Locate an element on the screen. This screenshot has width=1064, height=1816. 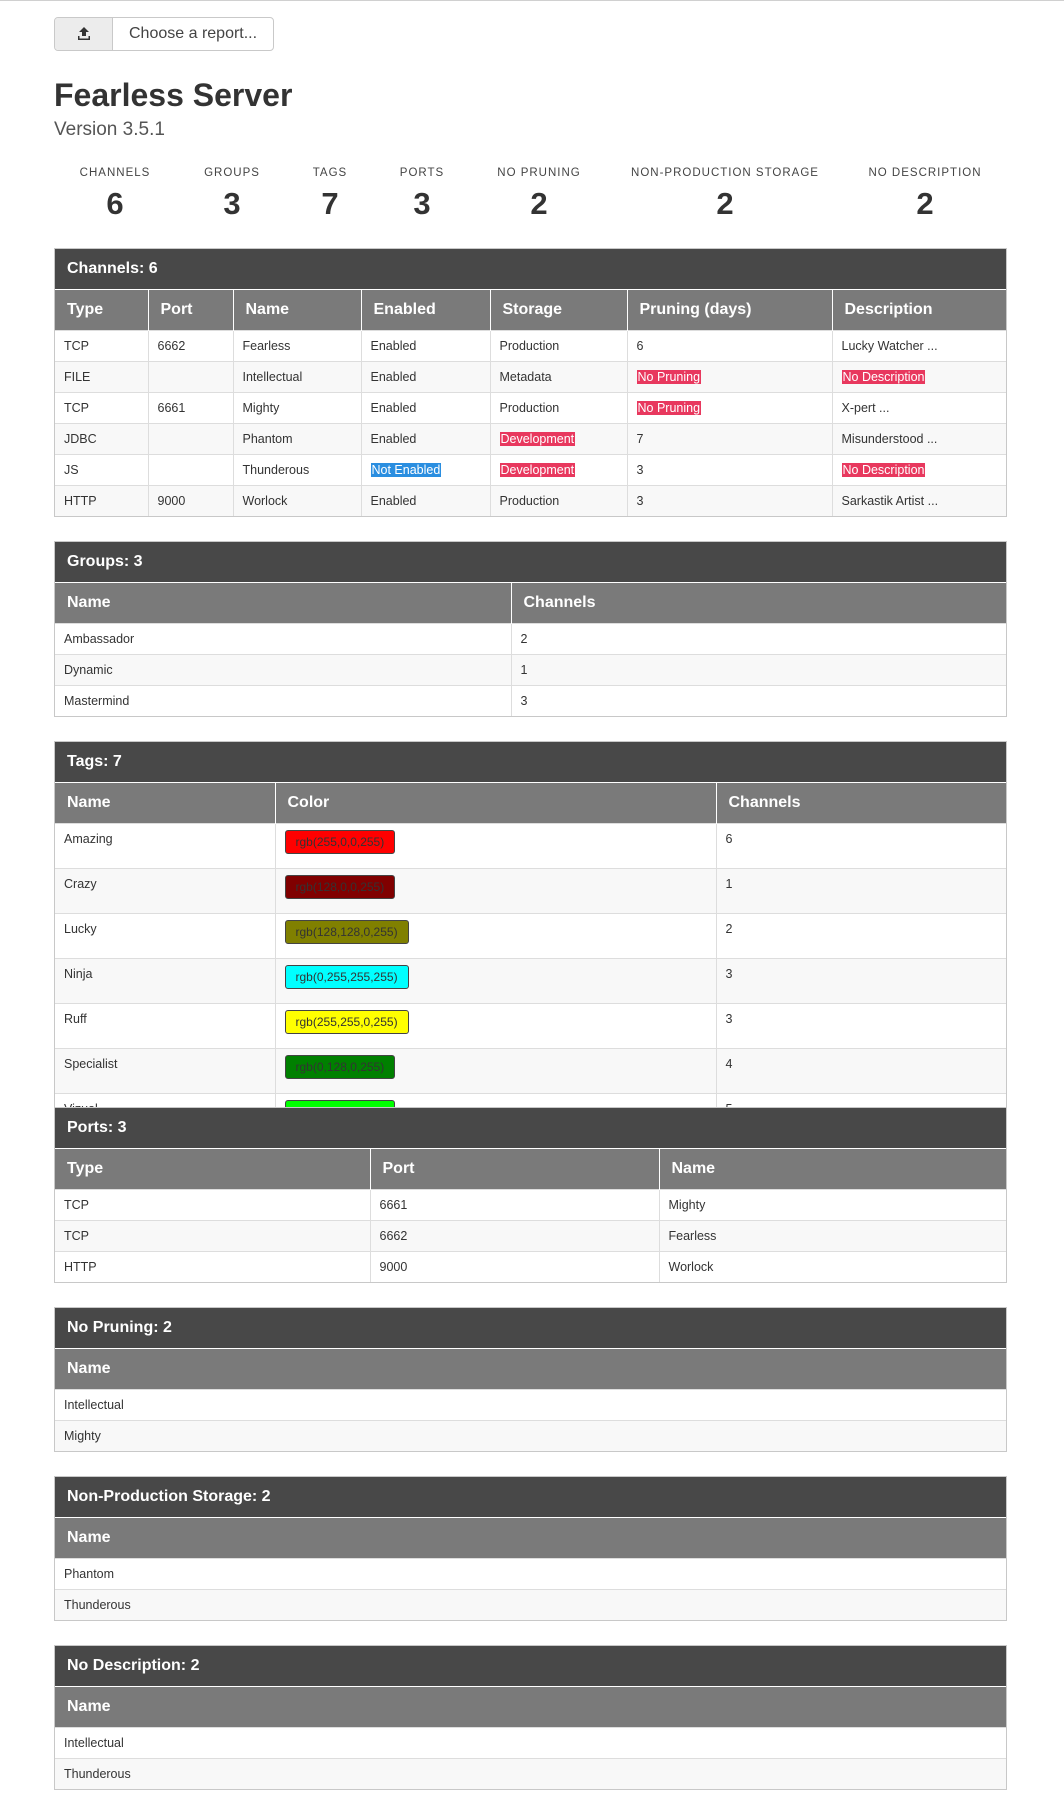
top-border is located at coordinates (532, 0).